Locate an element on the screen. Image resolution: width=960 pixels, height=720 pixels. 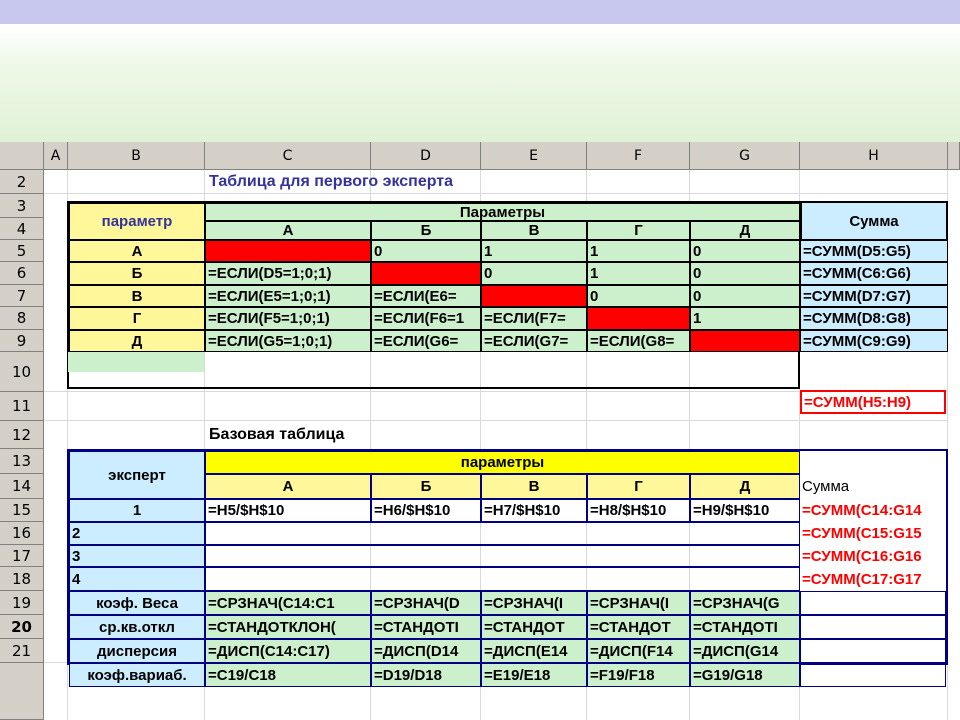
table2-stat-cell: =СРЗНАЧ(C14:C1 is located at coordinates (288, 603).